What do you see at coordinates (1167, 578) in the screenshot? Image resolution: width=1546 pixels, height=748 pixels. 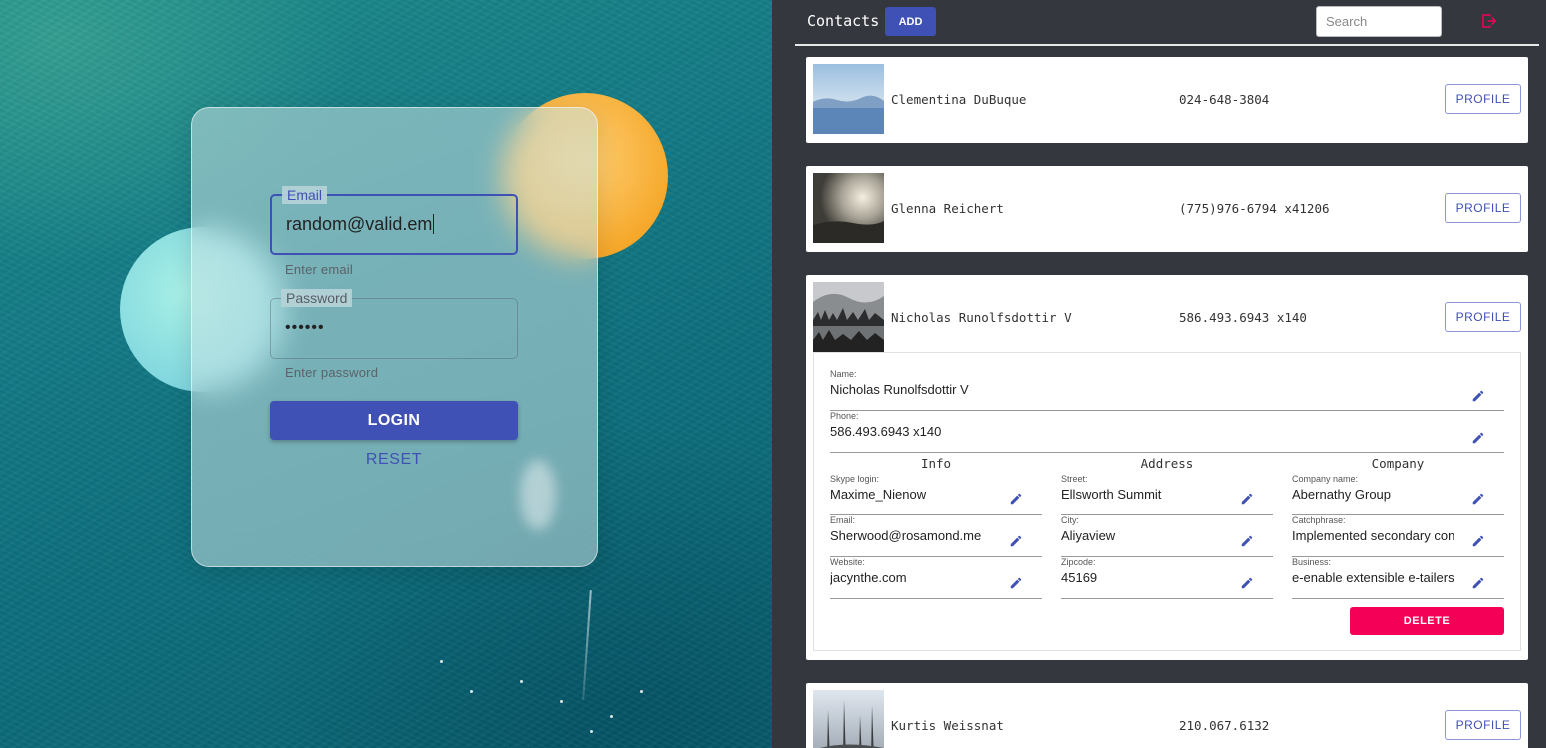 I see `detail-zip-row: Zipcode: 45169` at bounding box center [1167, 578].